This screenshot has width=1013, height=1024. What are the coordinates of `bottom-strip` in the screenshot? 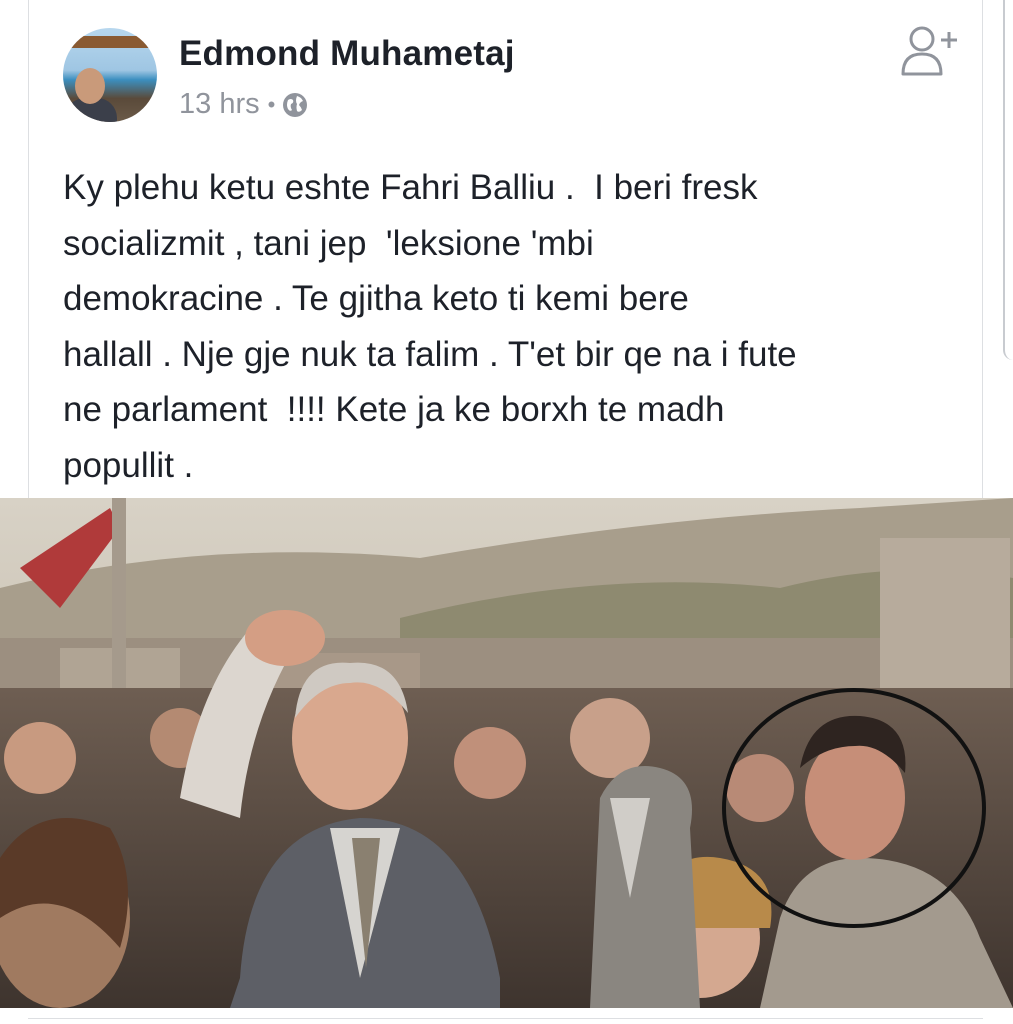 It's located at (506, 1016).